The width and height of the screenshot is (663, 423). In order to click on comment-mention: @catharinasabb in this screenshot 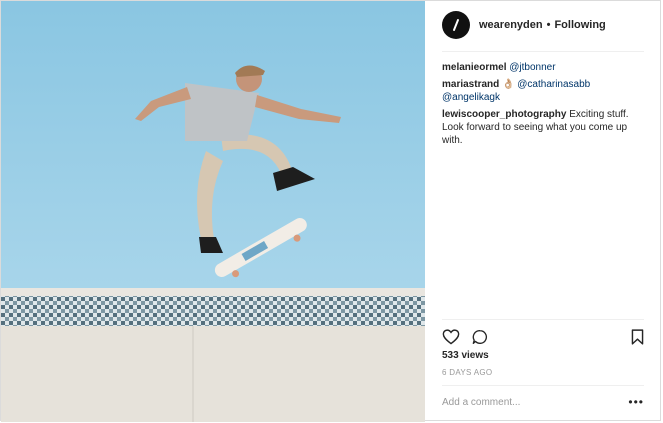, I will do `click(553, 84)`.